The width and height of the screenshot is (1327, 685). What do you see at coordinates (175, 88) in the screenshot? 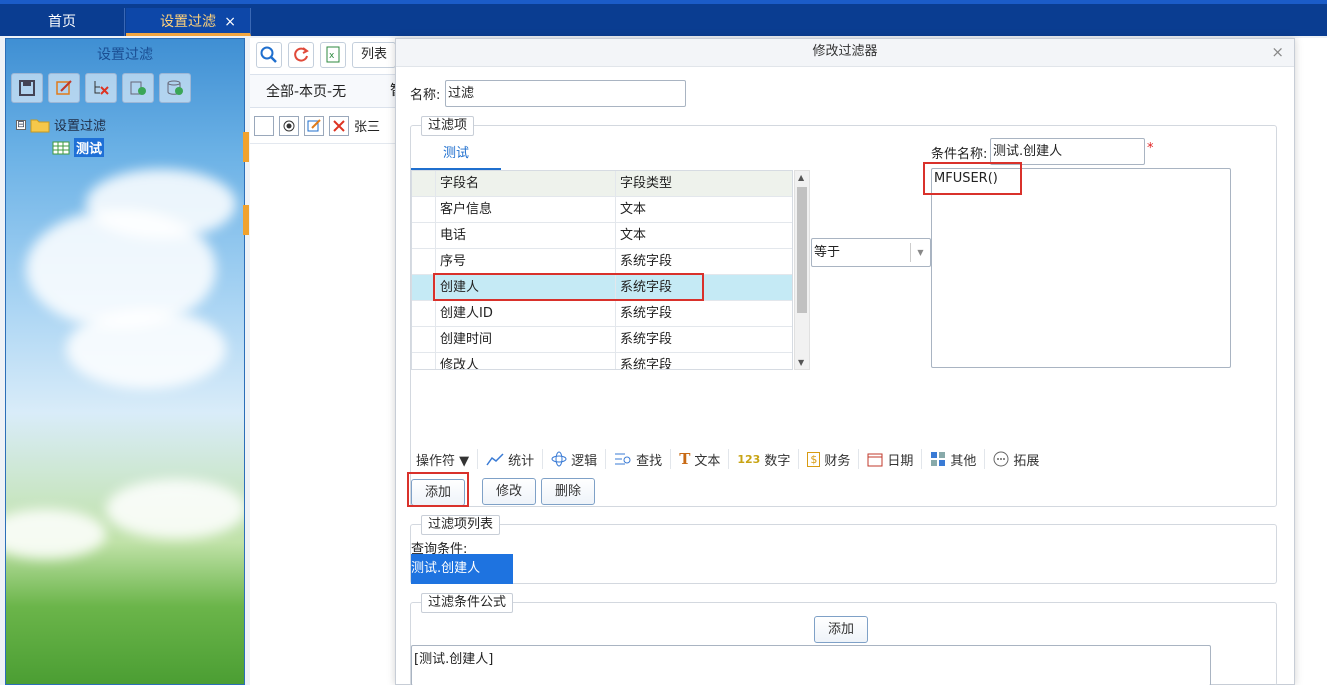
I see `database-icon` at bounding box center [175, 88].